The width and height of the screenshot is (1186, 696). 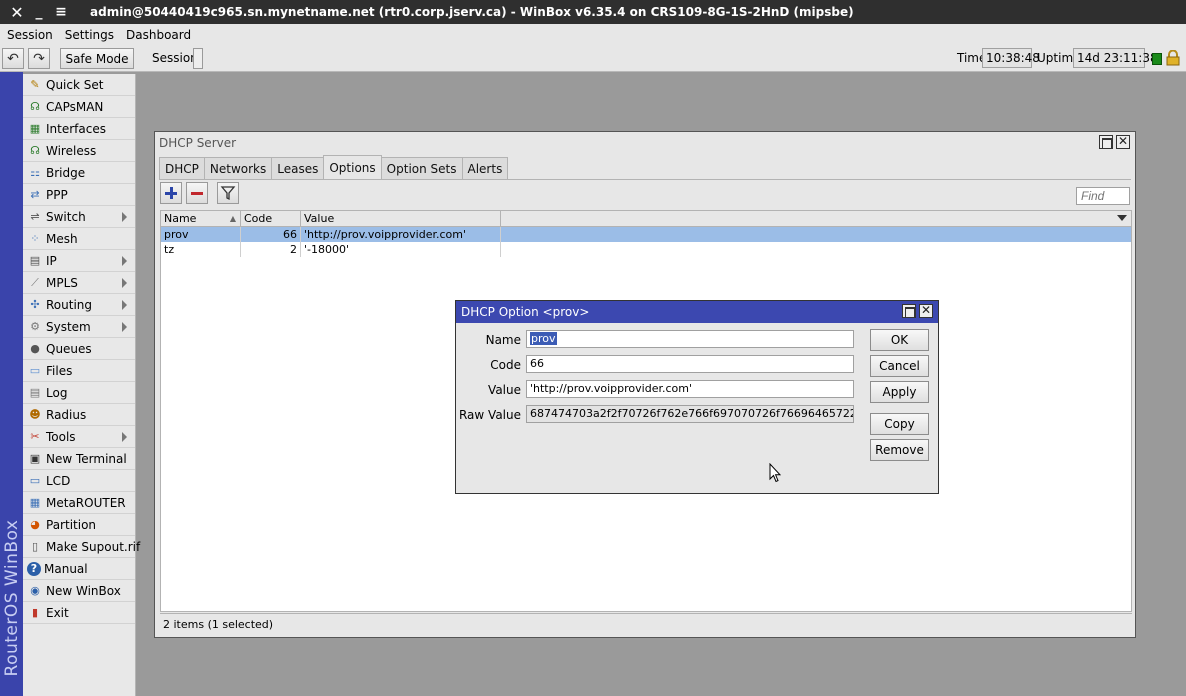 I want to click on sidebar-item-label: Tools, so click(x=61, y=436).